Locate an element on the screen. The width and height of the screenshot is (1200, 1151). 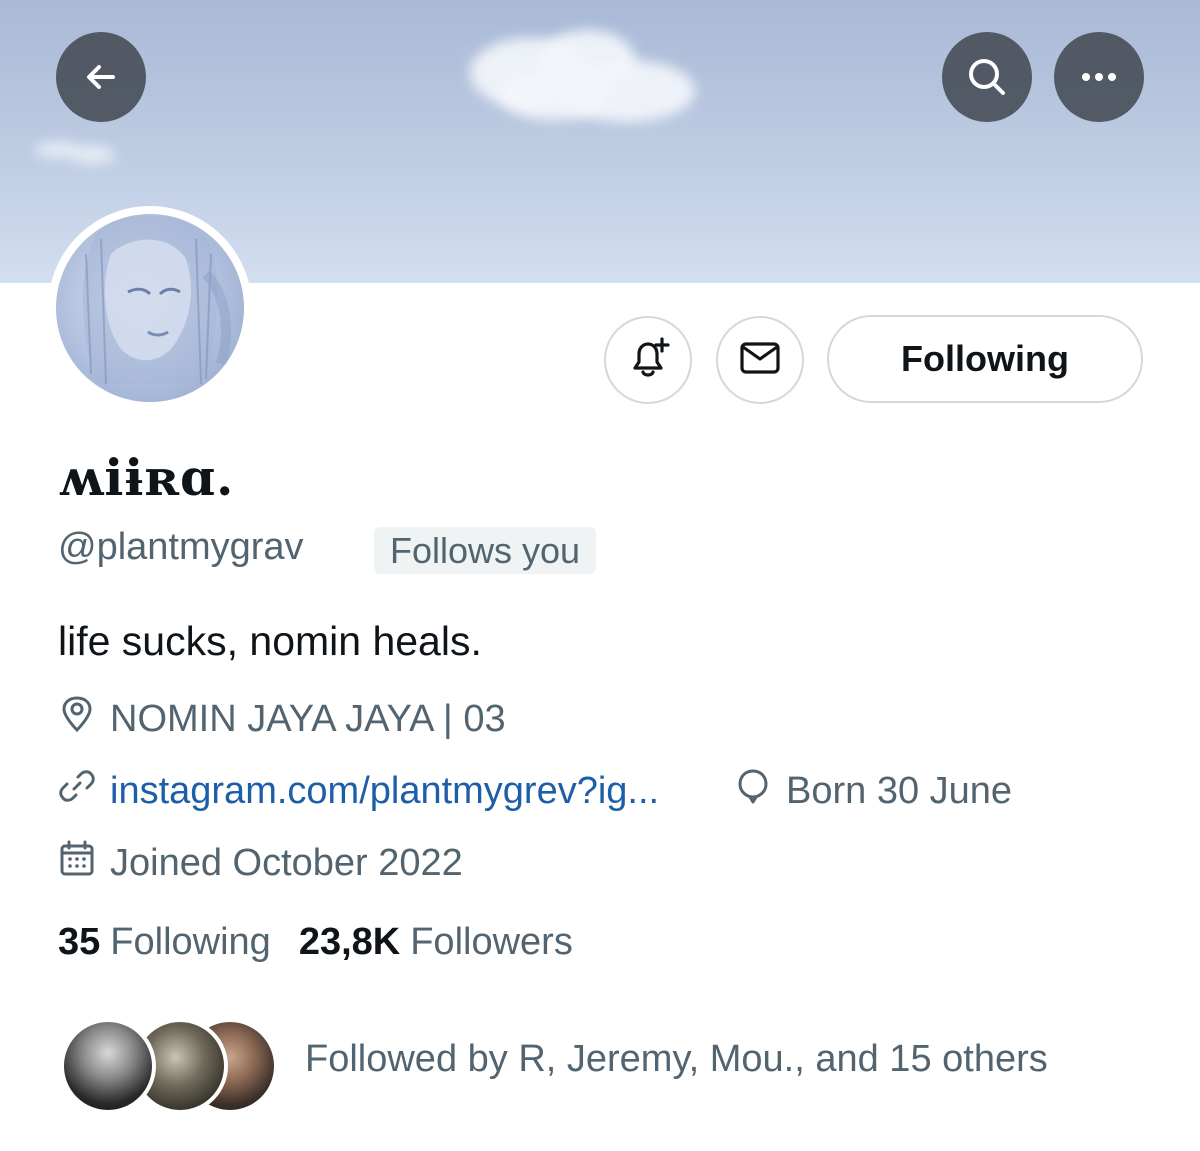
location-text: NOMIN JAYA JAYA | 03 is located at coordinates (308, 718).